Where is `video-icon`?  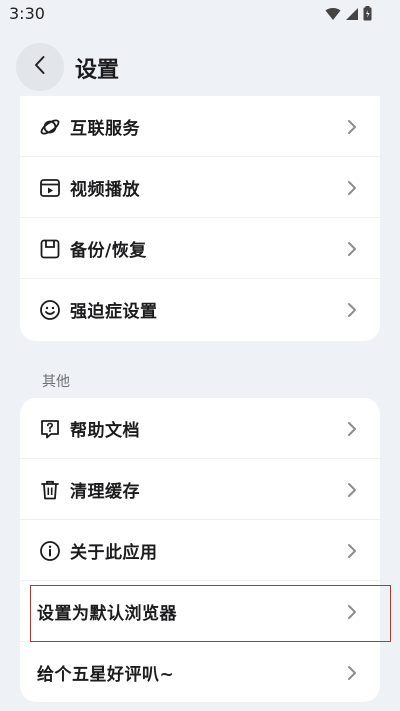 video-icon is located at coordinates (50, 188).